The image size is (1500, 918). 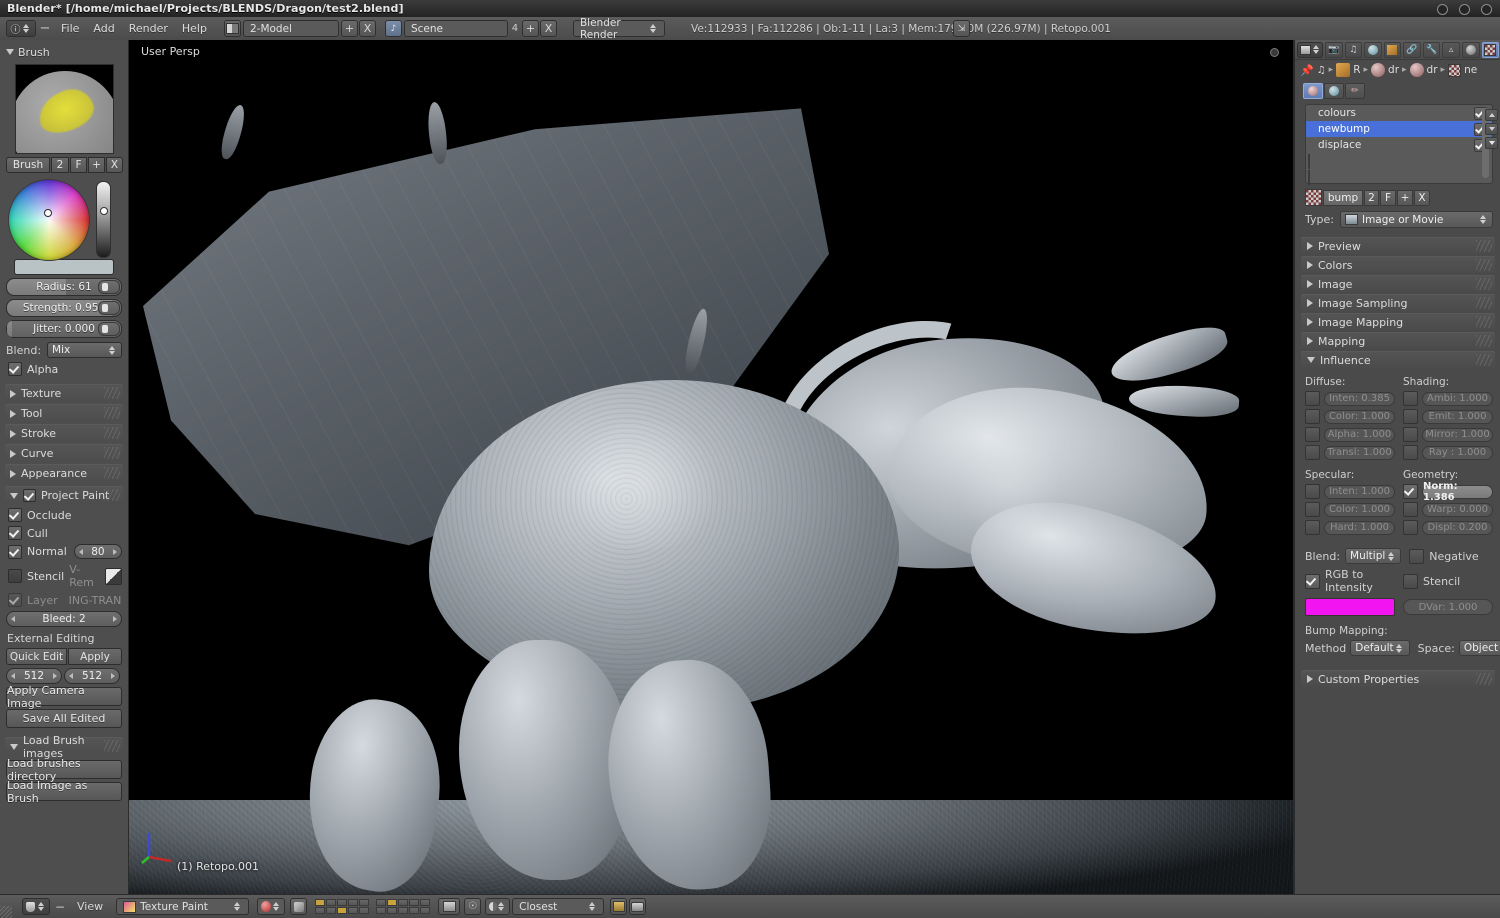 I want to click on render-engine-selector: Blender Render, so click(x=618, y=29).